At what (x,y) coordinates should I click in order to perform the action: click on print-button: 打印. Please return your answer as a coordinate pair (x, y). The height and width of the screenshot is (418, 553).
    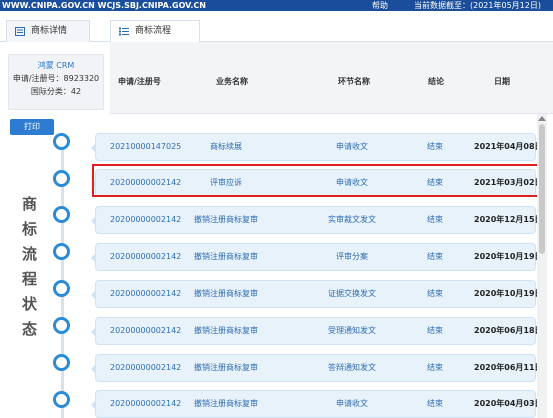
    Looking at the image, I should click on (32, 127).